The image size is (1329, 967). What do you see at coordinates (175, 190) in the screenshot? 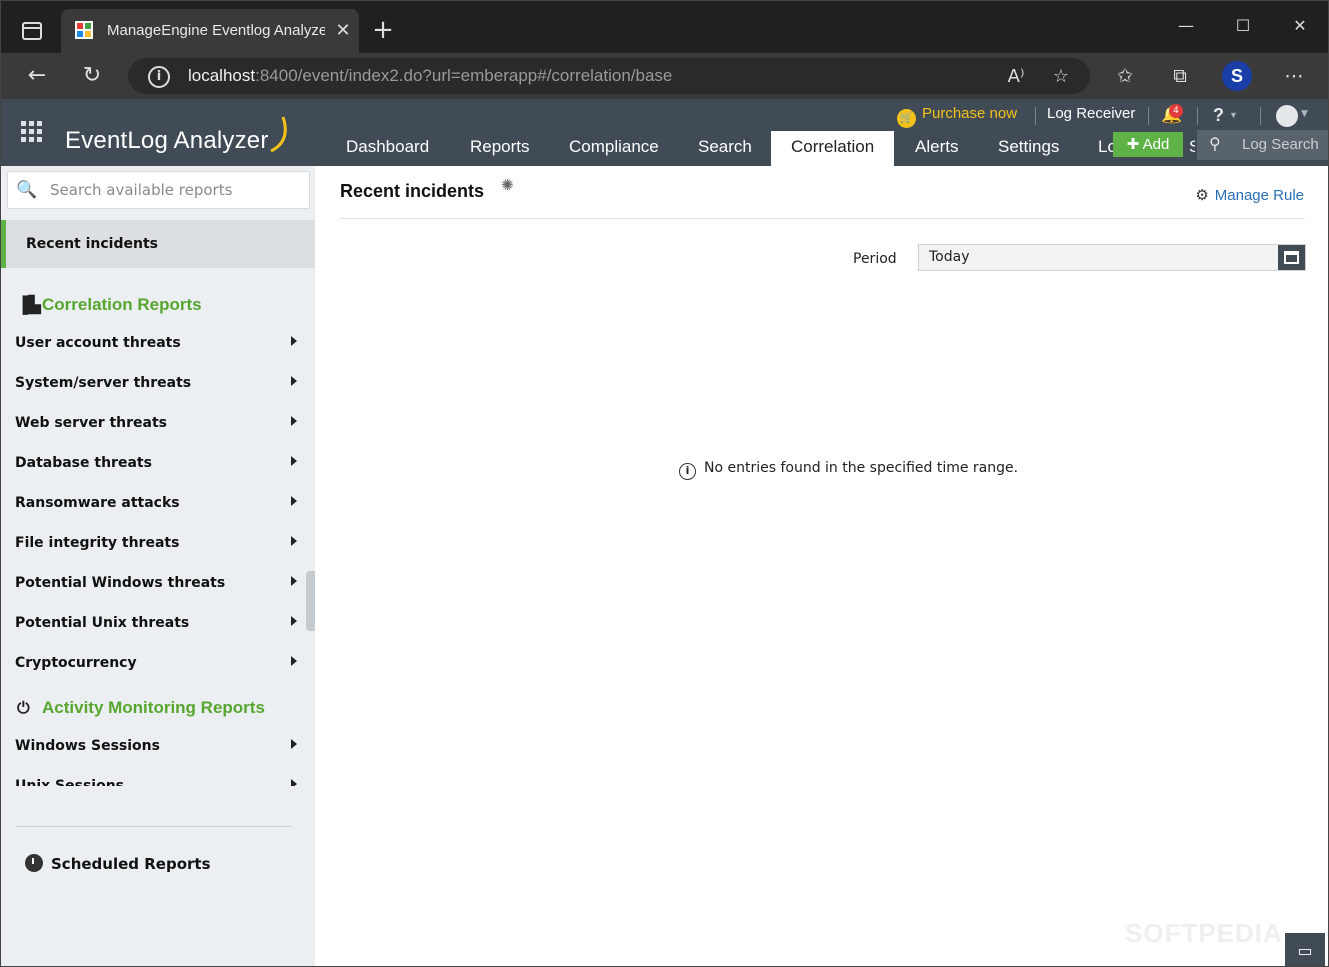
I see `report-search-input` at bounding box center [175, 190].